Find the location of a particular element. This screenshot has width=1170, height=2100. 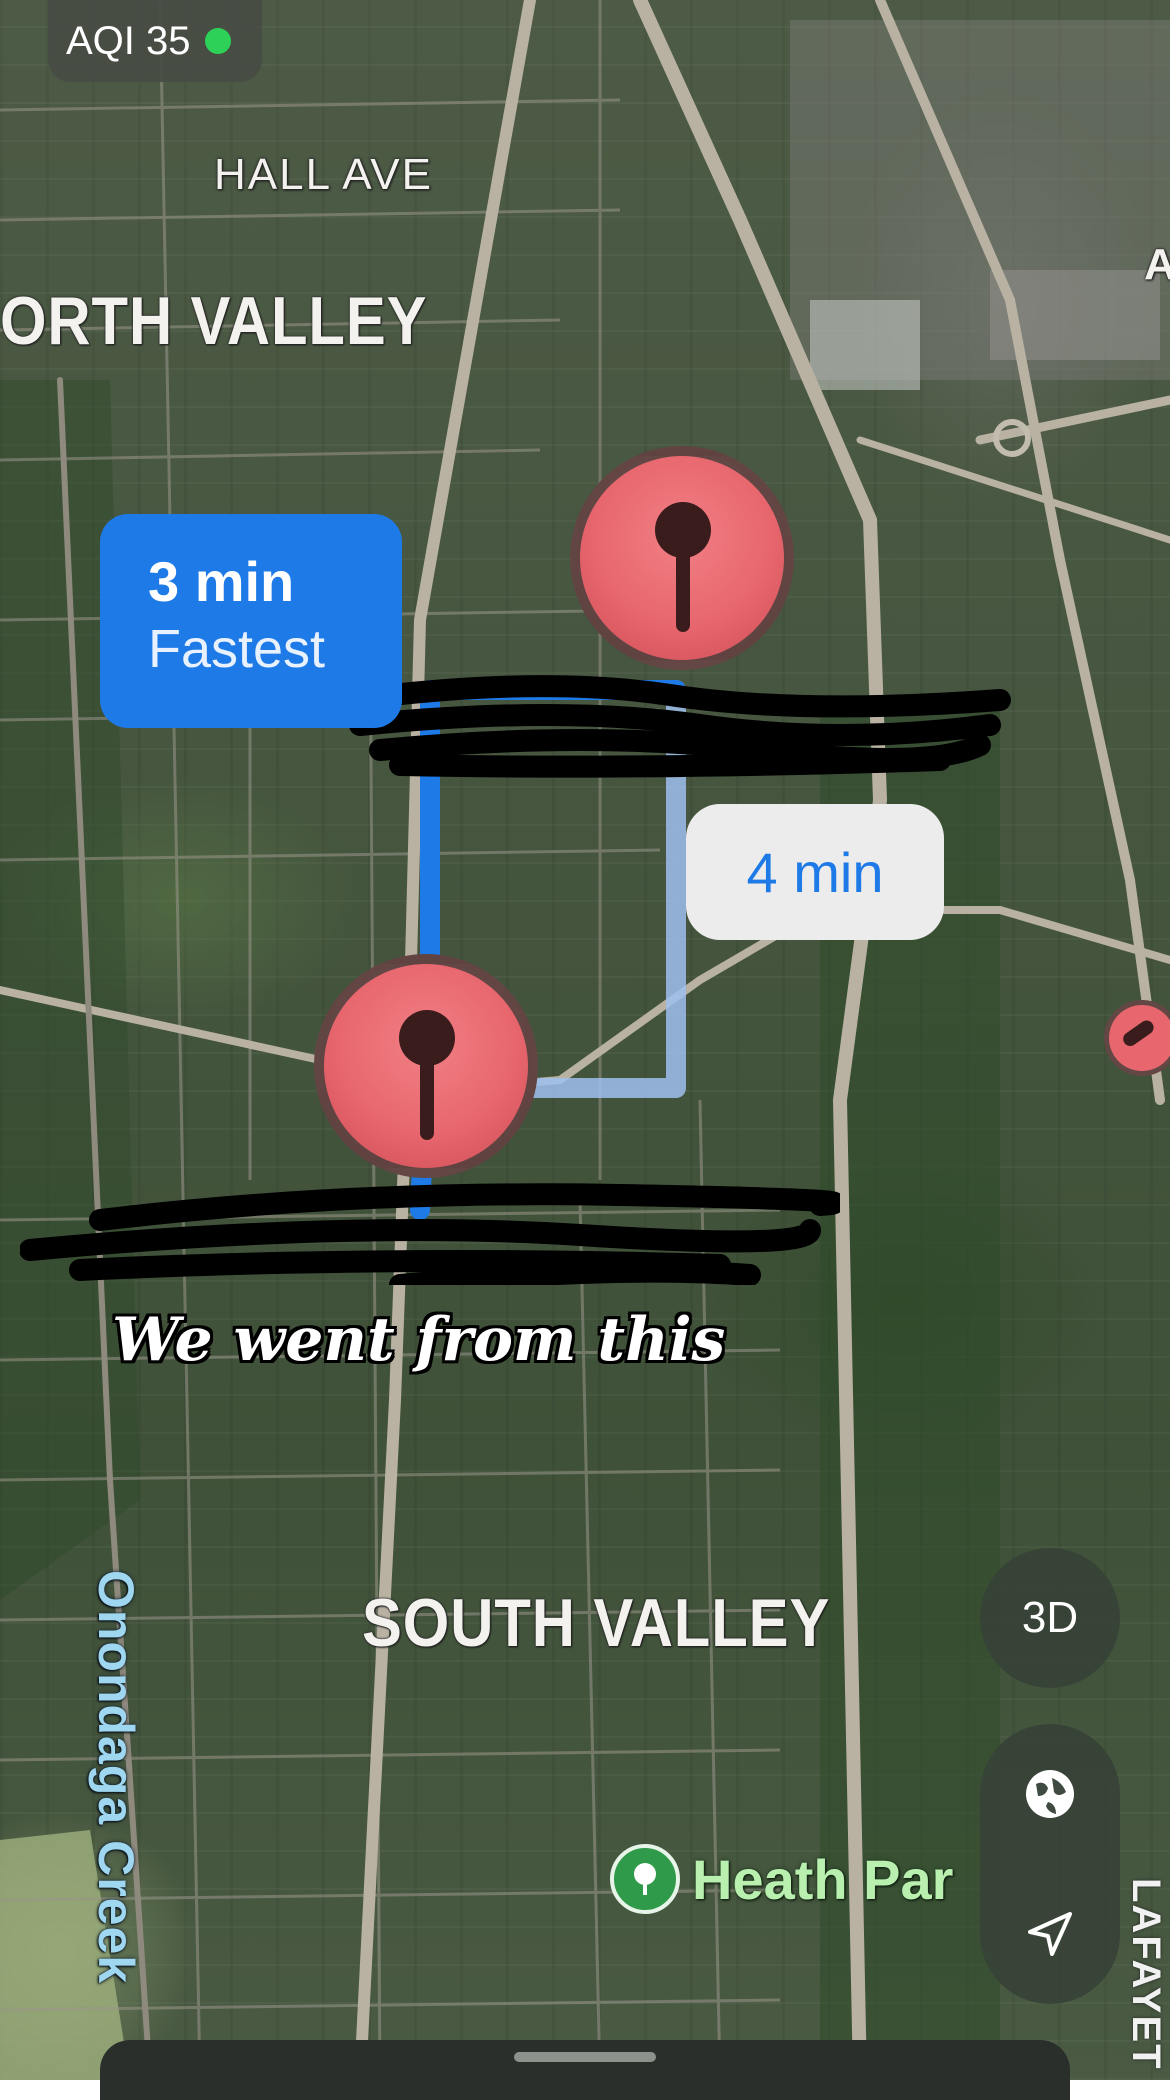

fastest-route-tag: Fastest is located at coordinates (237, 649).